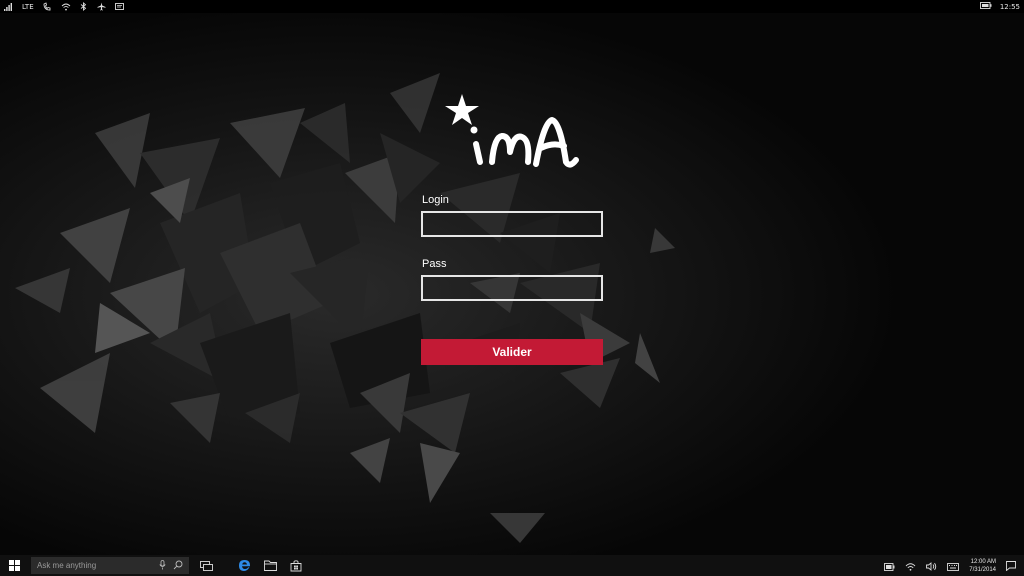 This screenshot has width=1024, height=576. Describe the element at coordinates (47, 6) in the screenshot. I see `wifi-calling-icon` at that location.